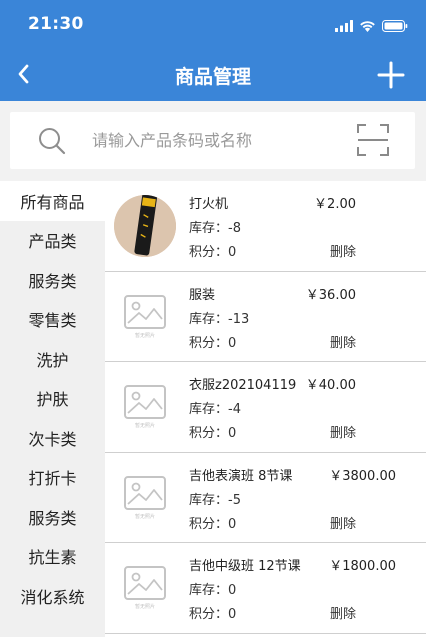  What do you see at coordinates (362, 566) in the screenshot?
I see `product-price: ￥1800.00` at bounding box center [362, 566].